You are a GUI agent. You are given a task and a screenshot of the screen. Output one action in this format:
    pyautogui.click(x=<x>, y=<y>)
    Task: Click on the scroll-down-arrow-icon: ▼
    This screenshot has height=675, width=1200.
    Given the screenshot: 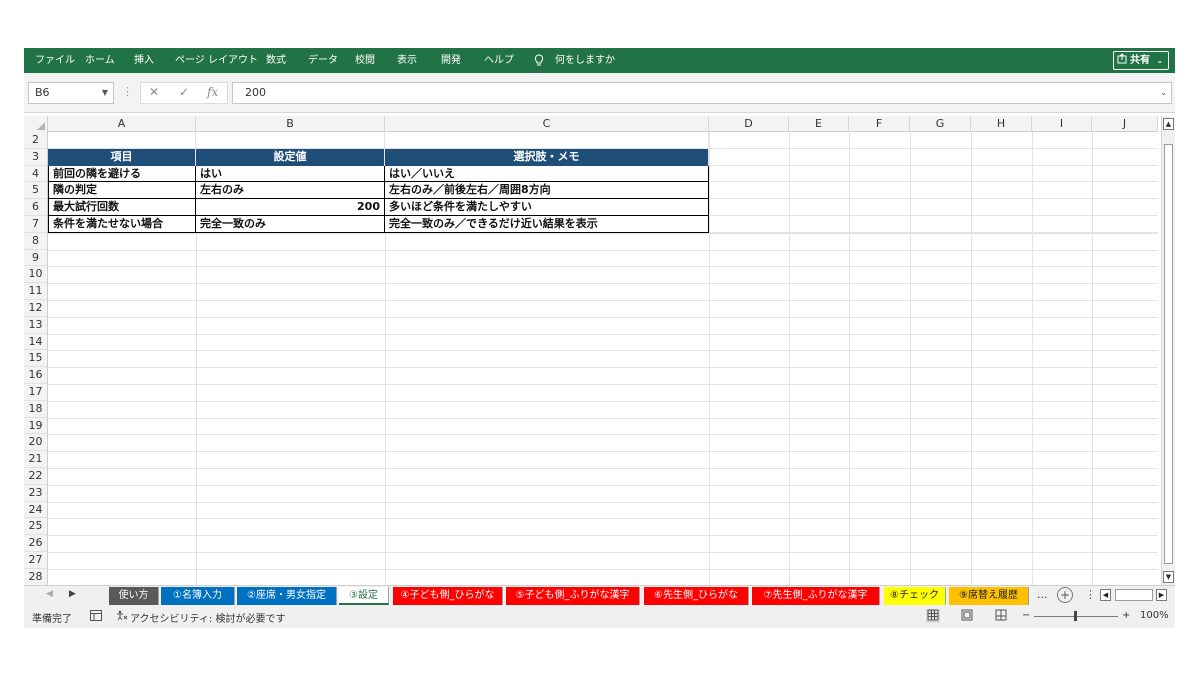 What is the action you would take?
    pyautogui.click(x=1168, y=577)
    